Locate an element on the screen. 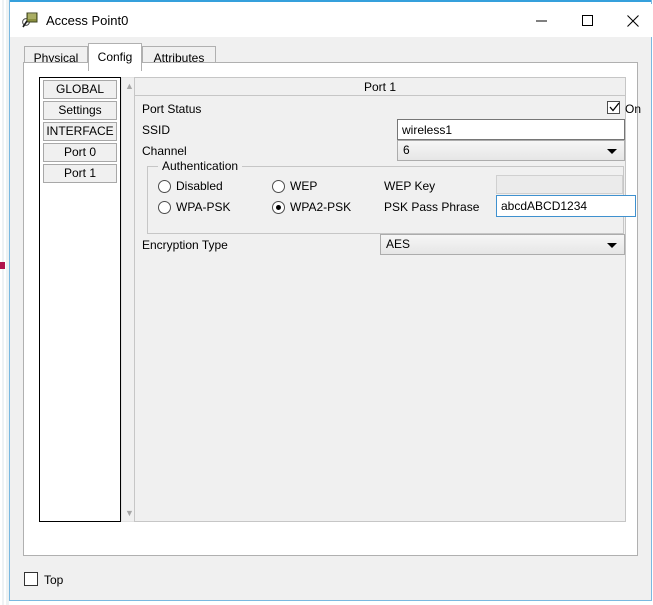 This screenshot has width=653, height=605. close-button is located at coordinates (631, 20).